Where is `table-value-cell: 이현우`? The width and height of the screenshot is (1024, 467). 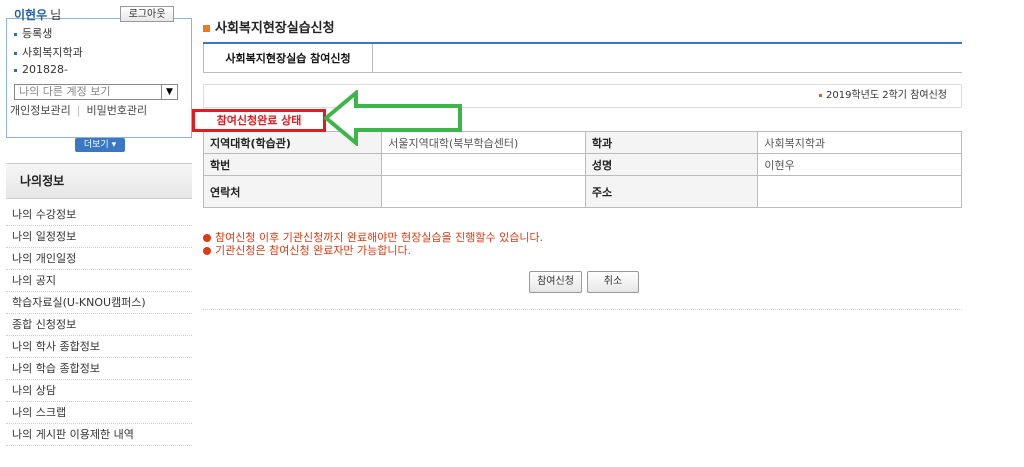 table-value-cell: 이현우 is located at coordinates (859, 164).